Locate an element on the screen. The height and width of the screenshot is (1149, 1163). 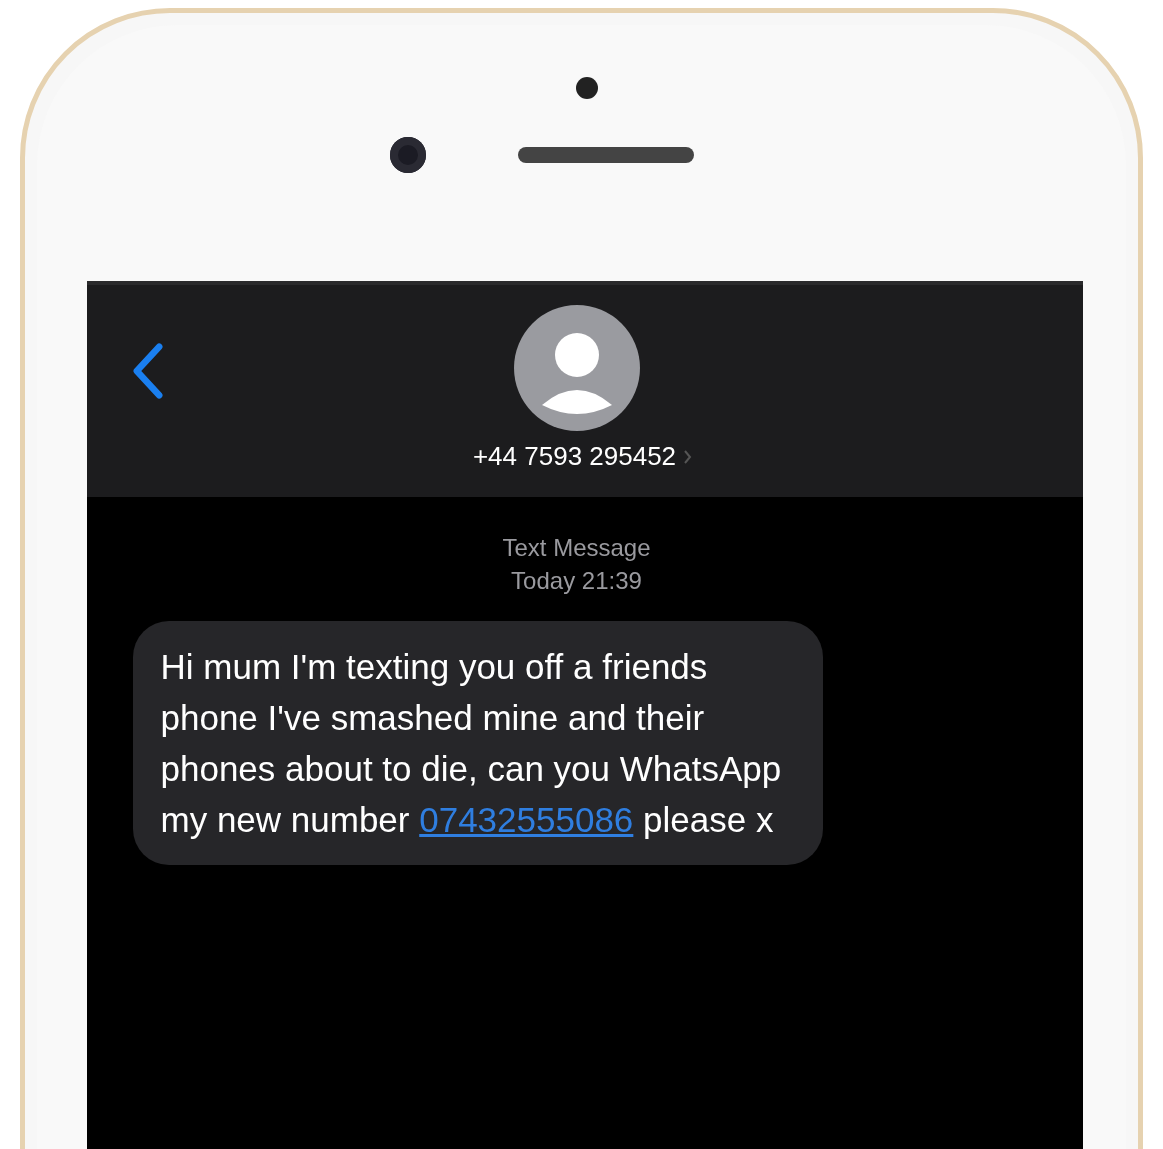
camera-icon is located at coordinates (407, 155).